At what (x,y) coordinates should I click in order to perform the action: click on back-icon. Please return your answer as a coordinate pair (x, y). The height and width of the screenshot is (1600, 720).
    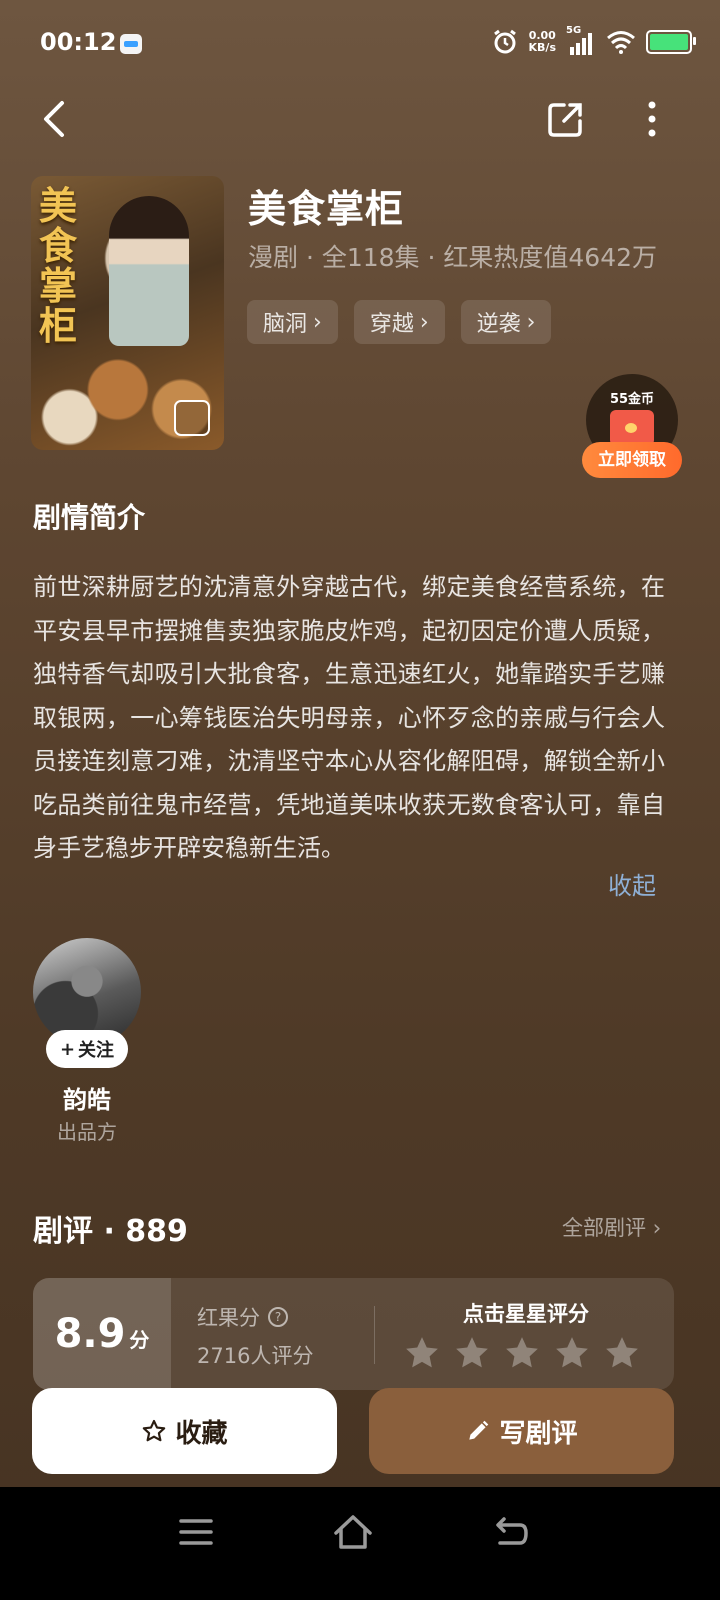
    Looking at the image, I should click on (511, 1532).